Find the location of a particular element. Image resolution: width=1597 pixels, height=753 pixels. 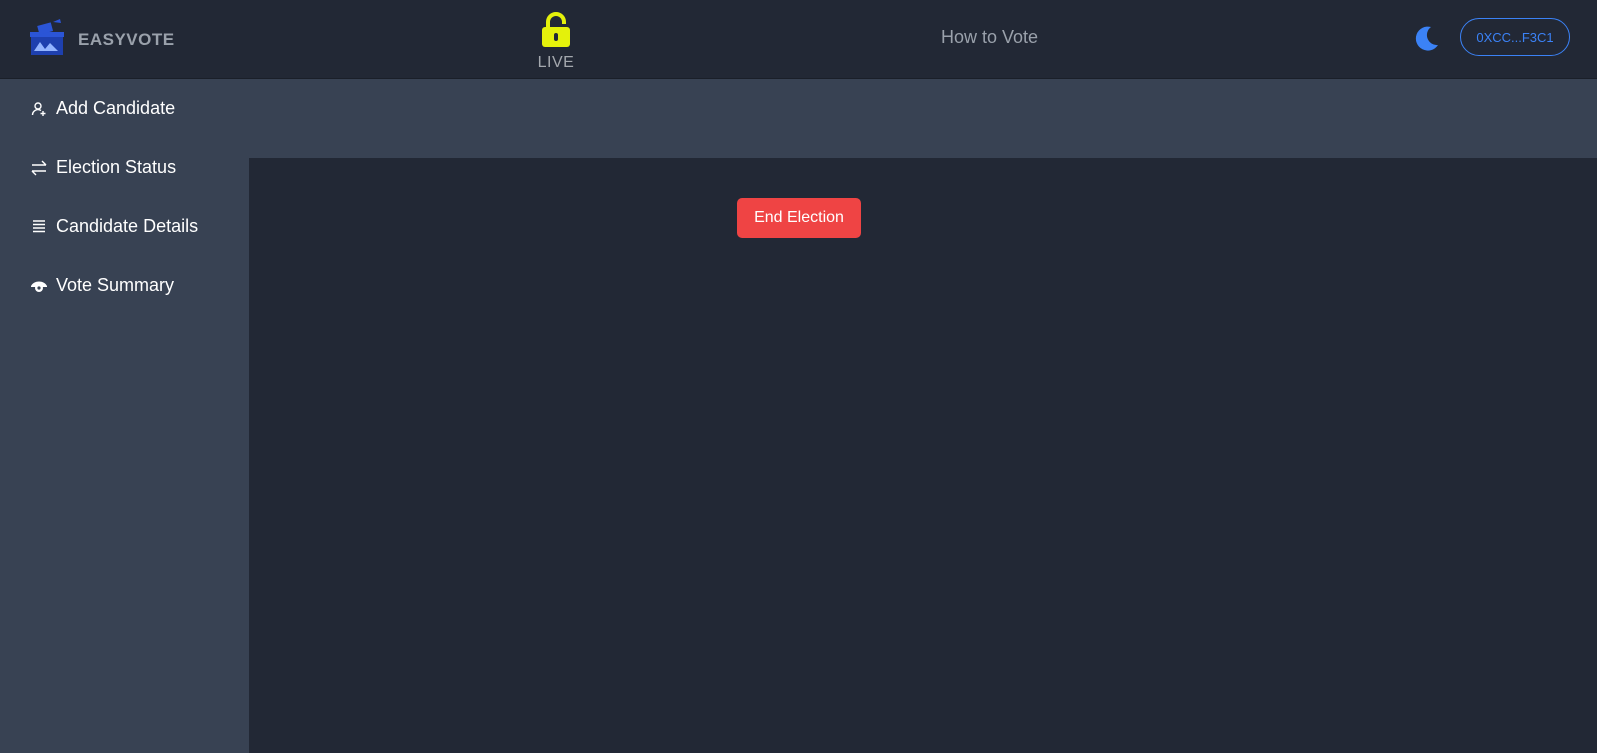

sidebar-item-candidate-details: Candidate Details is located at coordinates (114, 226).